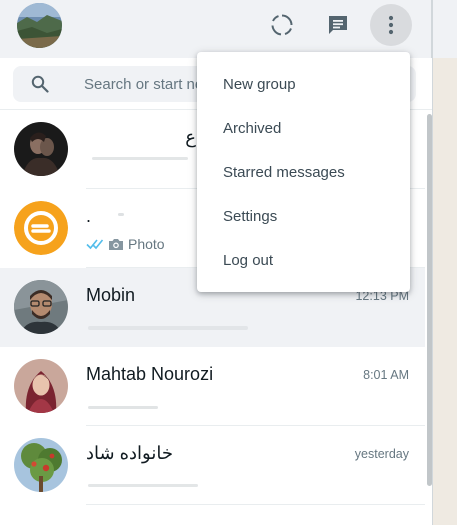 The image size is (457, 525). Describe the element at coordinates (39, 25) in the screenshot. I see `profile-avatar` at that location.